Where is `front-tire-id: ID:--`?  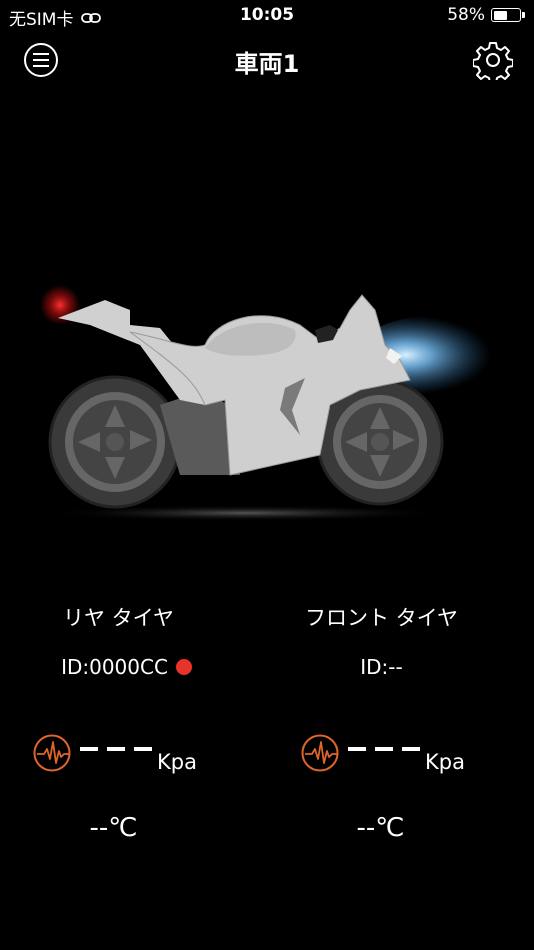 front-tire-id: ID:-- is located at coordinates (381, 667).